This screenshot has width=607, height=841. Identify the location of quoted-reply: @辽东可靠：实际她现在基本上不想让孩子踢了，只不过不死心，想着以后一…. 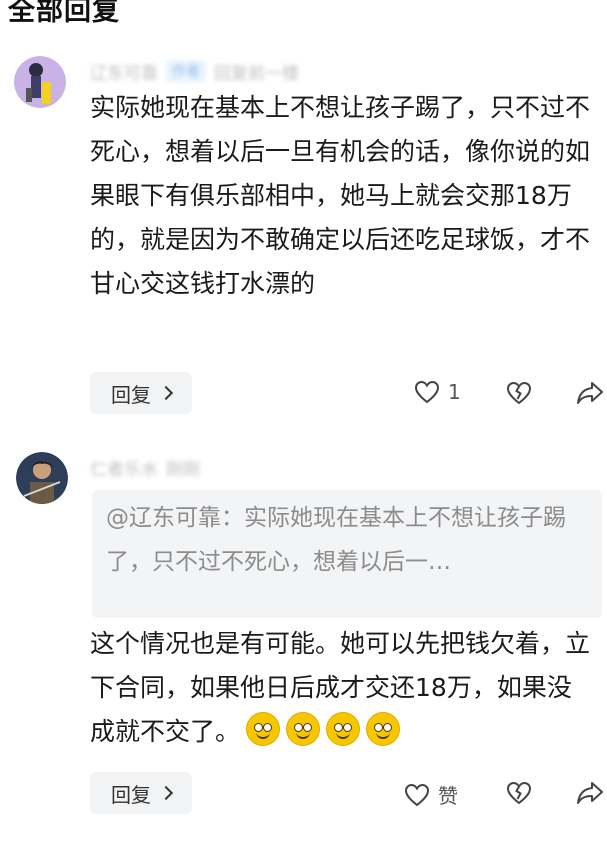
(347, 554).